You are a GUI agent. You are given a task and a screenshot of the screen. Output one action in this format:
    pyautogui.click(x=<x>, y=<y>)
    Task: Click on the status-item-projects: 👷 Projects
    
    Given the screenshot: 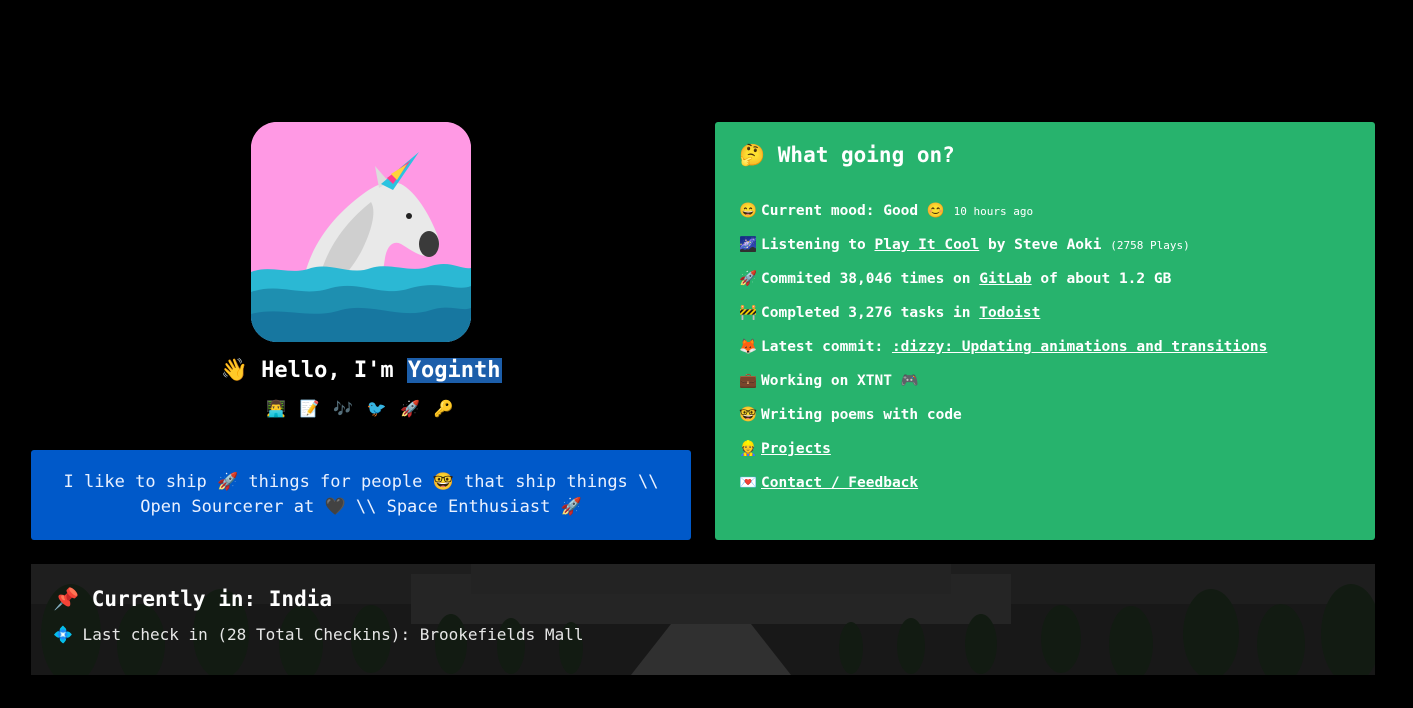 What is the action you would take?
    pyautogui.click(x=1045, y=455)
    